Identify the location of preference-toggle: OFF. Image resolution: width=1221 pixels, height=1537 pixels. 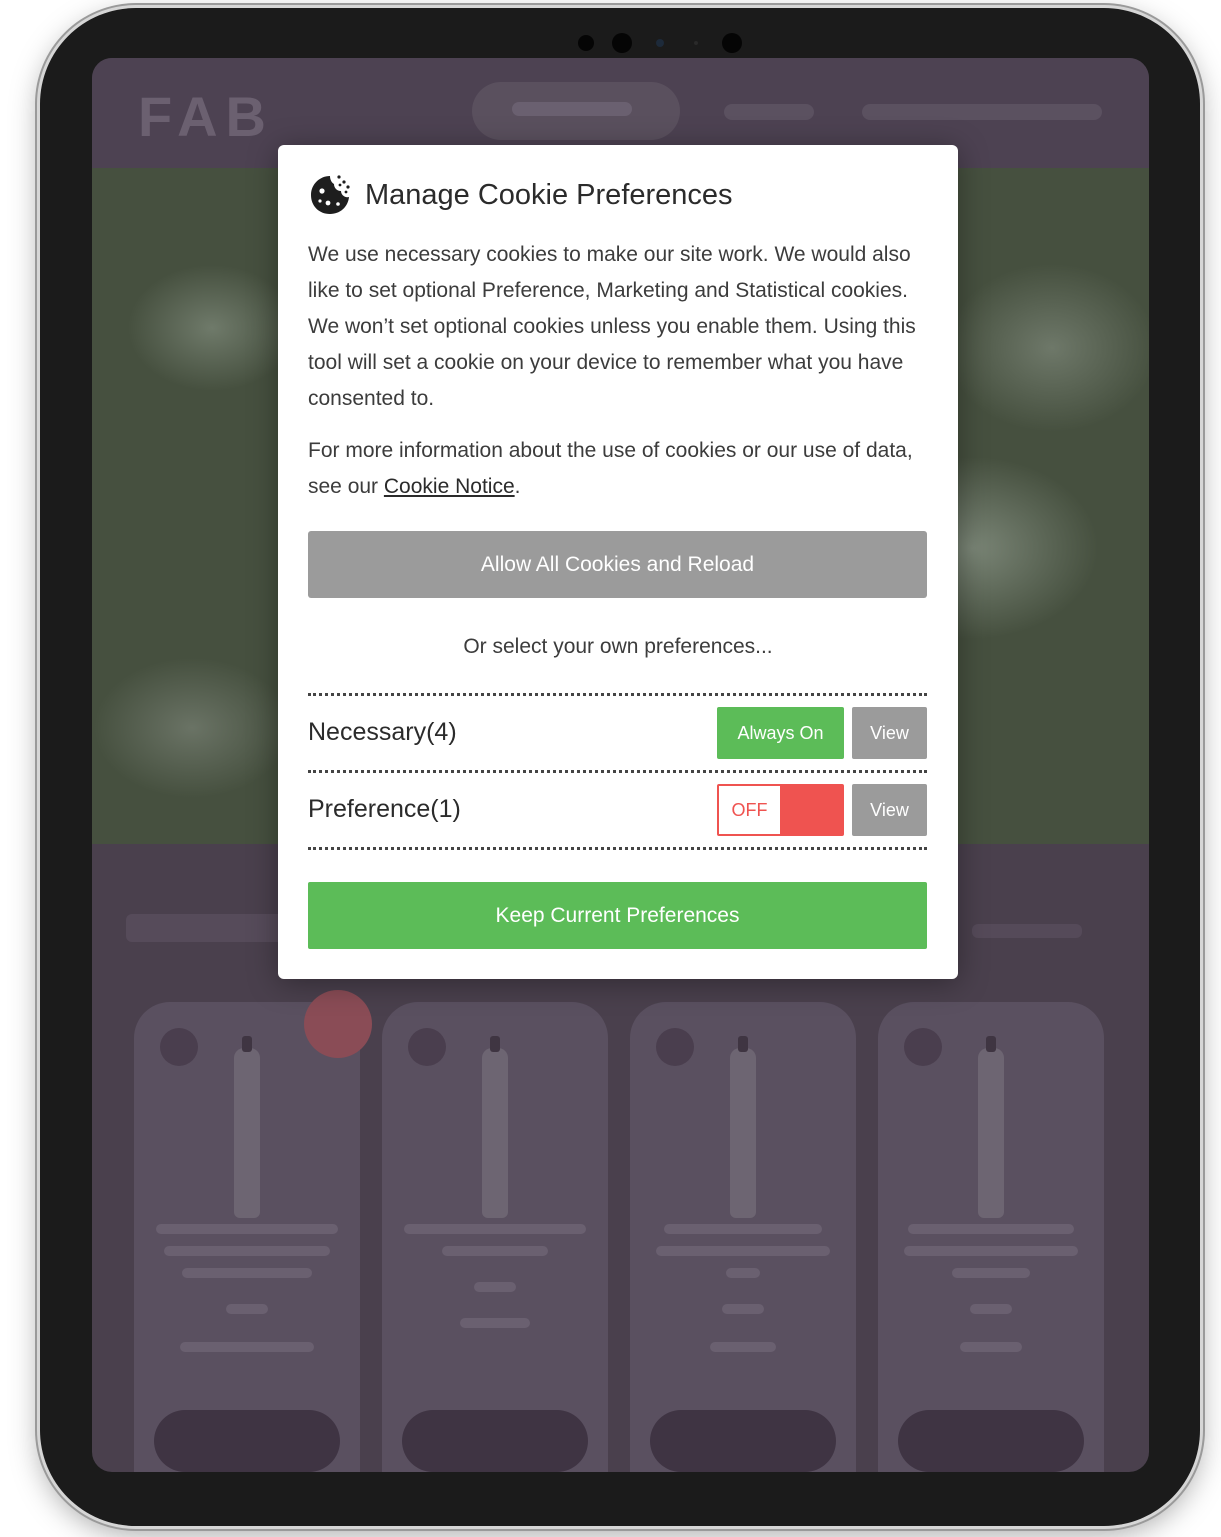
(780, 810).